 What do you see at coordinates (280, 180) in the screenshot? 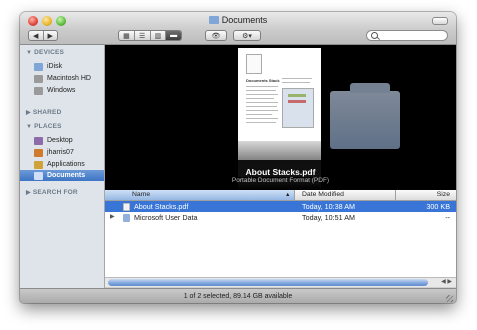
I see `preview-file-kind: Portable Document Format (PDF)` at bounding box center [280, 180].